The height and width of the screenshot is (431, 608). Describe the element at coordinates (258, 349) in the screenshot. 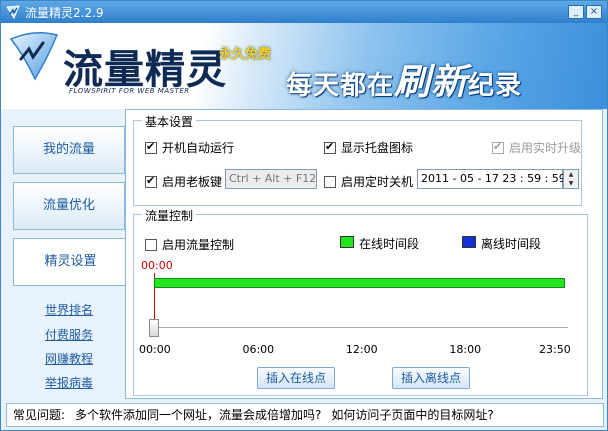

I see `time-tick-label: 06:00` at that location.